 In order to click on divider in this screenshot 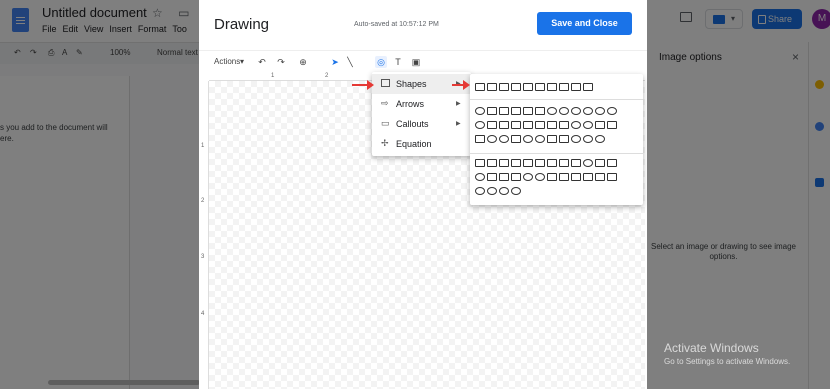, I will do `click(556, 99)`.